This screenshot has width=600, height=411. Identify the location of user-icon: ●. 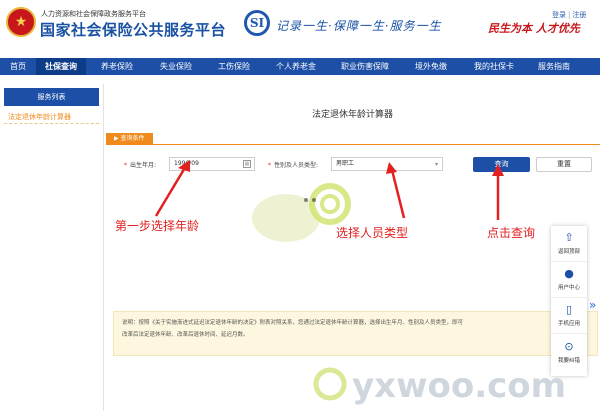
(569, 273).